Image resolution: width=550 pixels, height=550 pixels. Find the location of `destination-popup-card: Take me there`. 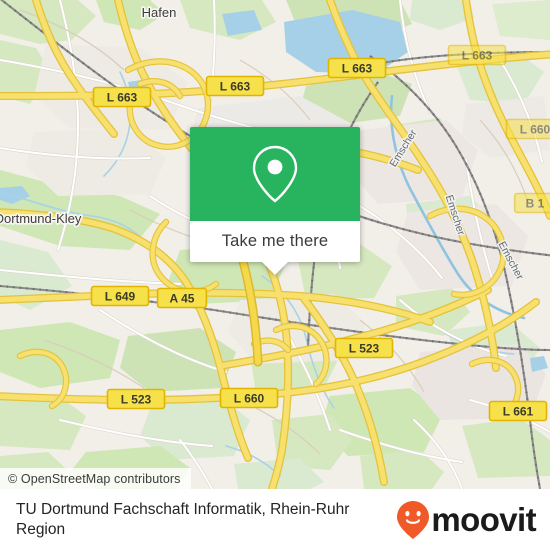

destination-popup-card: Take me there is located at coordinates (275, 201).